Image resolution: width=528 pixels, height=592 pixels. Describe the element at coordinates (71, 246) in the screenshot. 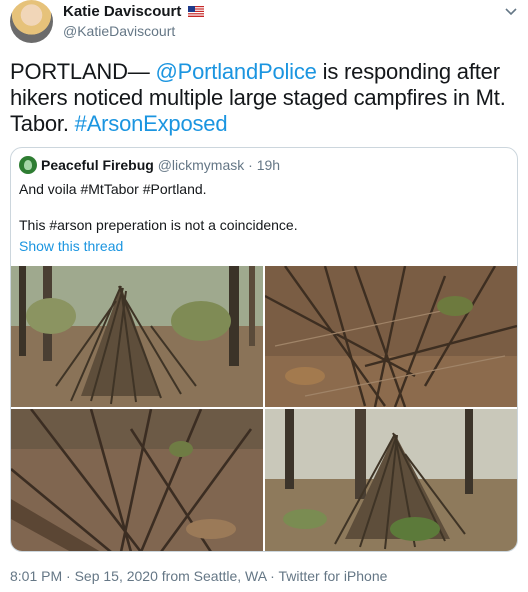

I see `show-thread-link: Show this thread` at that location.